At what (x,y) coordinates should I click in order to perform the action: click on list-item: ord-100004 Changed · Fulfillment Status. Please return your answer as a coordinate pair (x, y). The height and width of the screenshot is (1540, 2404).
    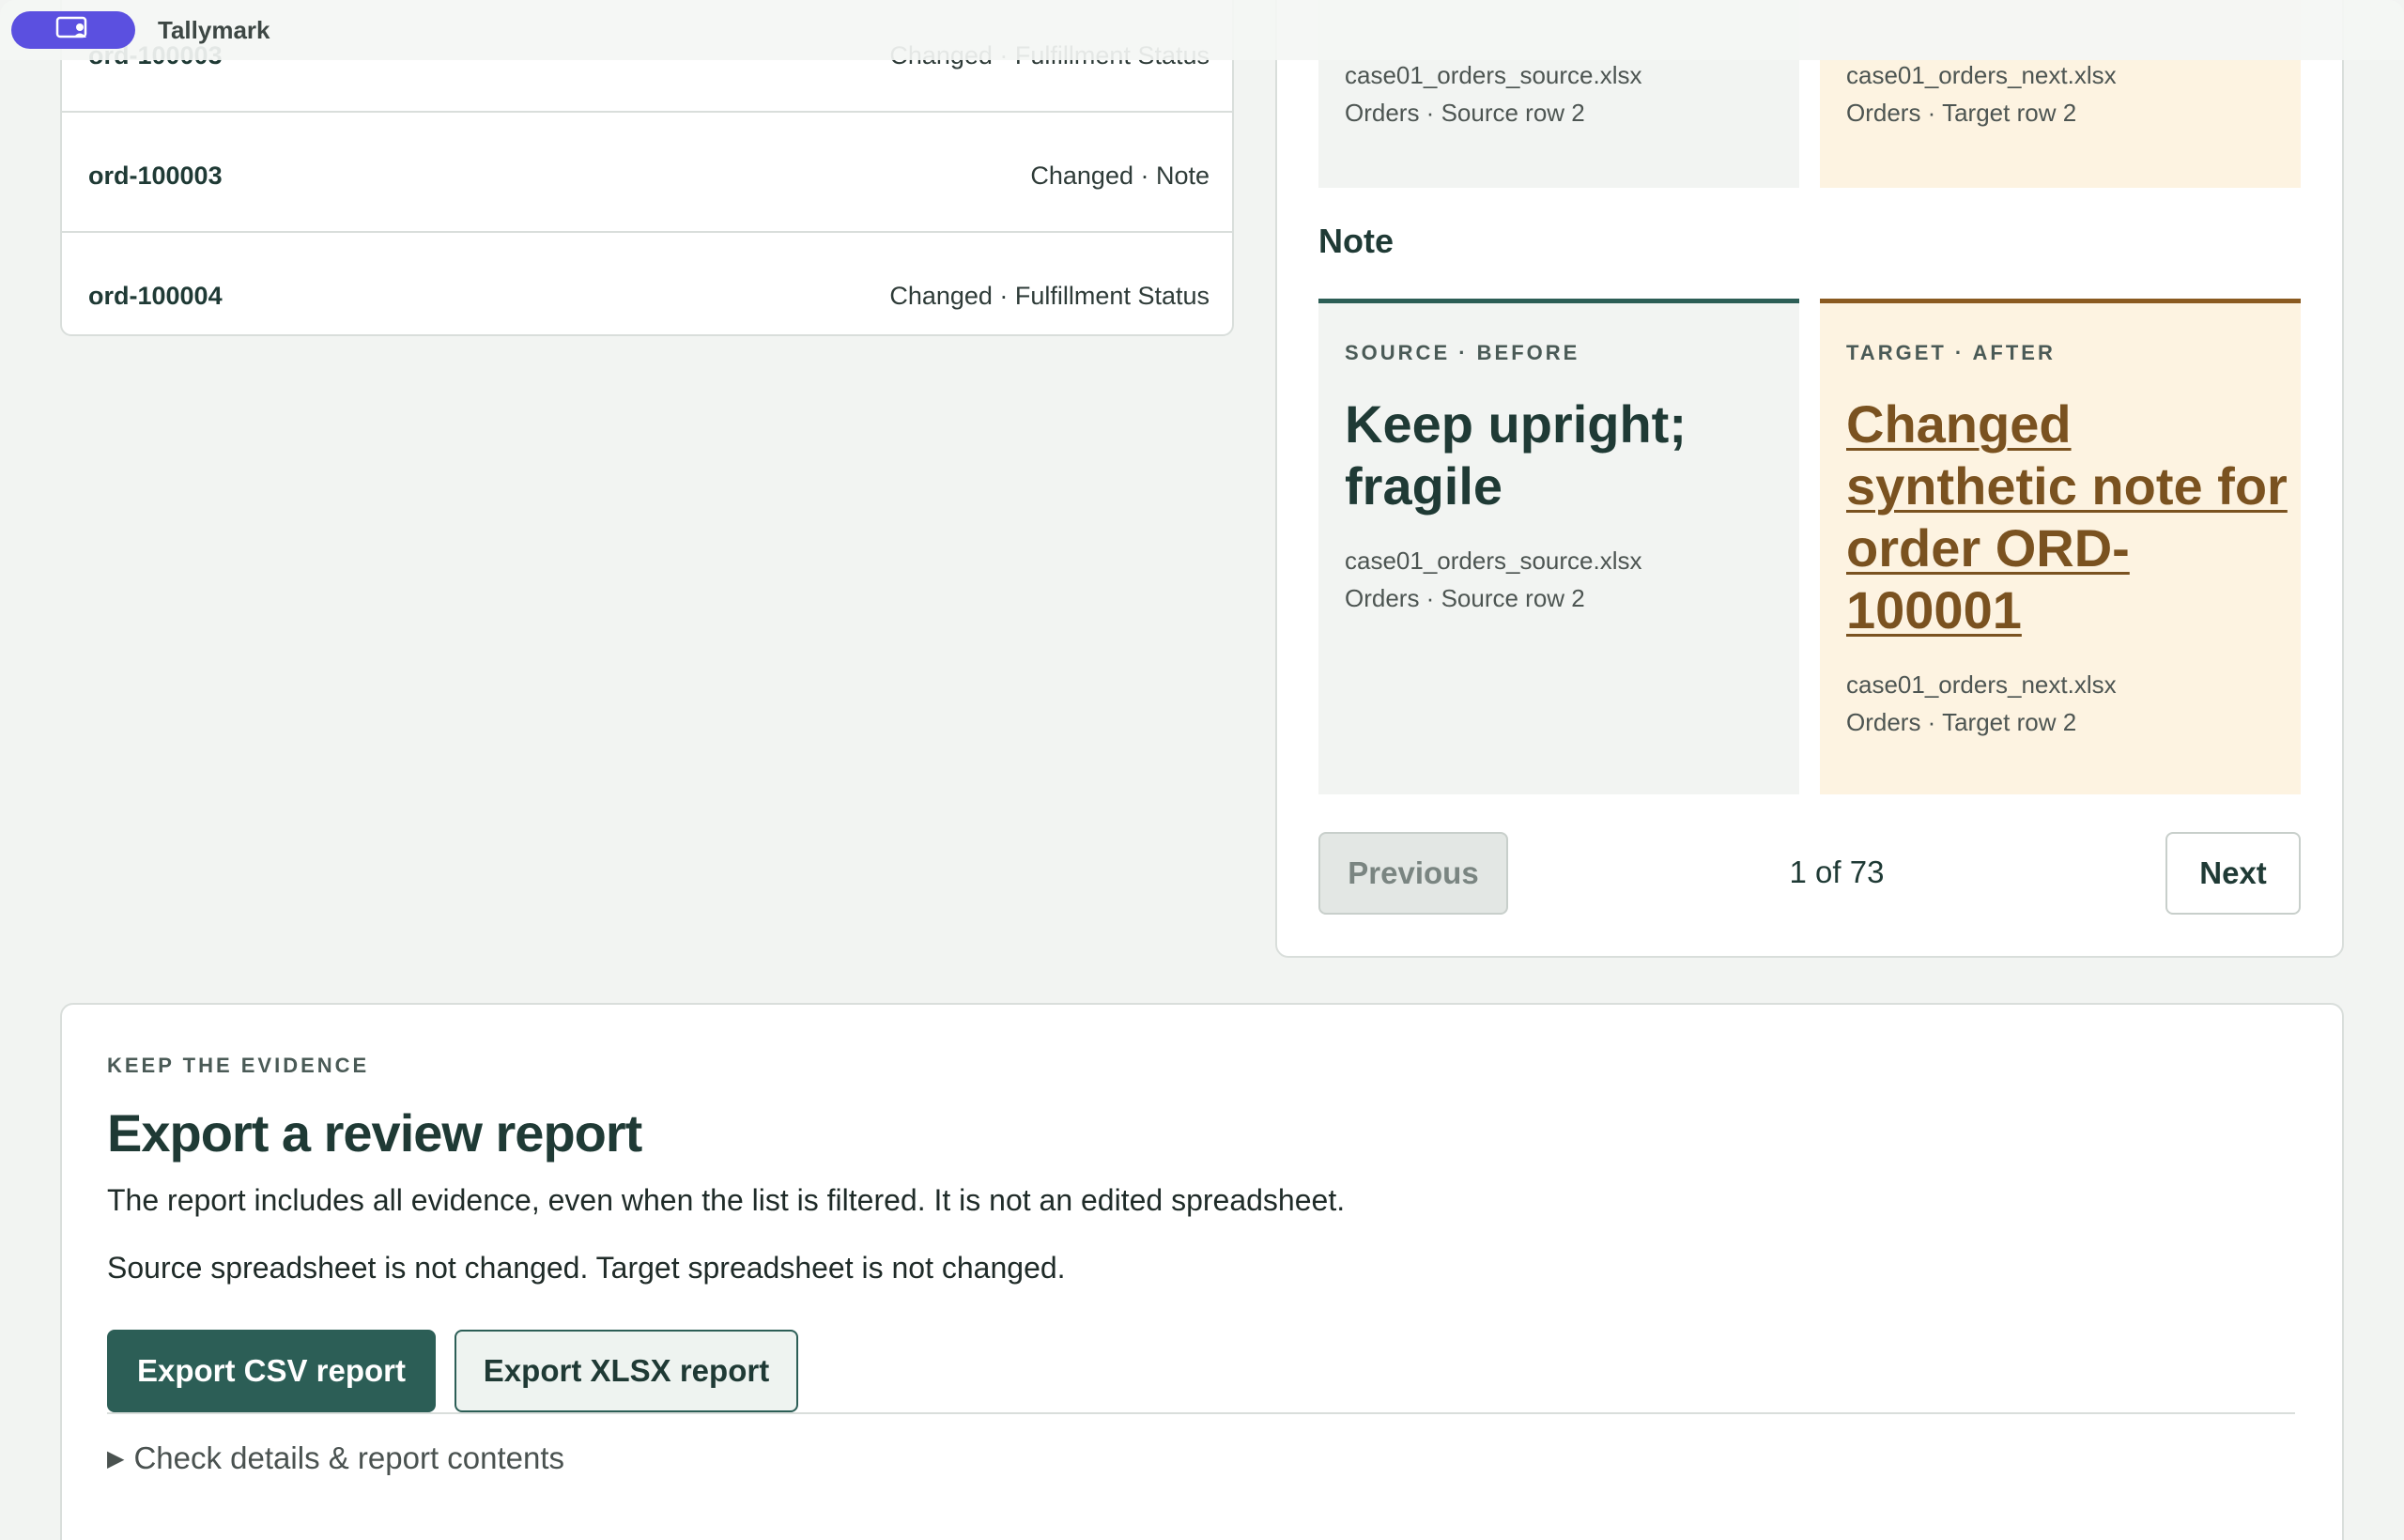
    Looking at the image, I should click on (647, 283).